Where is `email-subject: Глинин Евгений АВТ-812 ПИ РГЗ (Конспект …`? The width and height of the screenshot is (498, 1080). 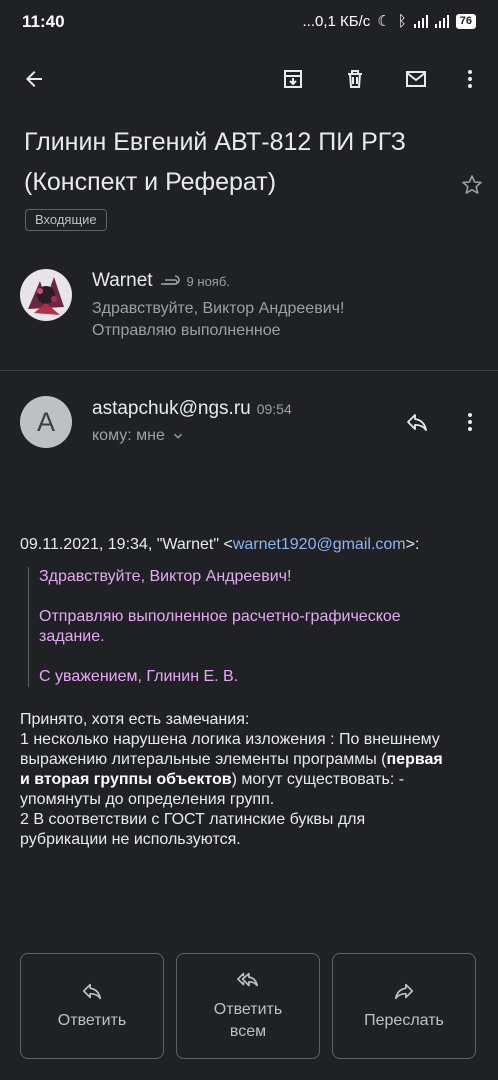 email-subject: Глинин Евгений АВТ-812 ПИ РГЗ (Конспект … is located at coordinates (215, 162).